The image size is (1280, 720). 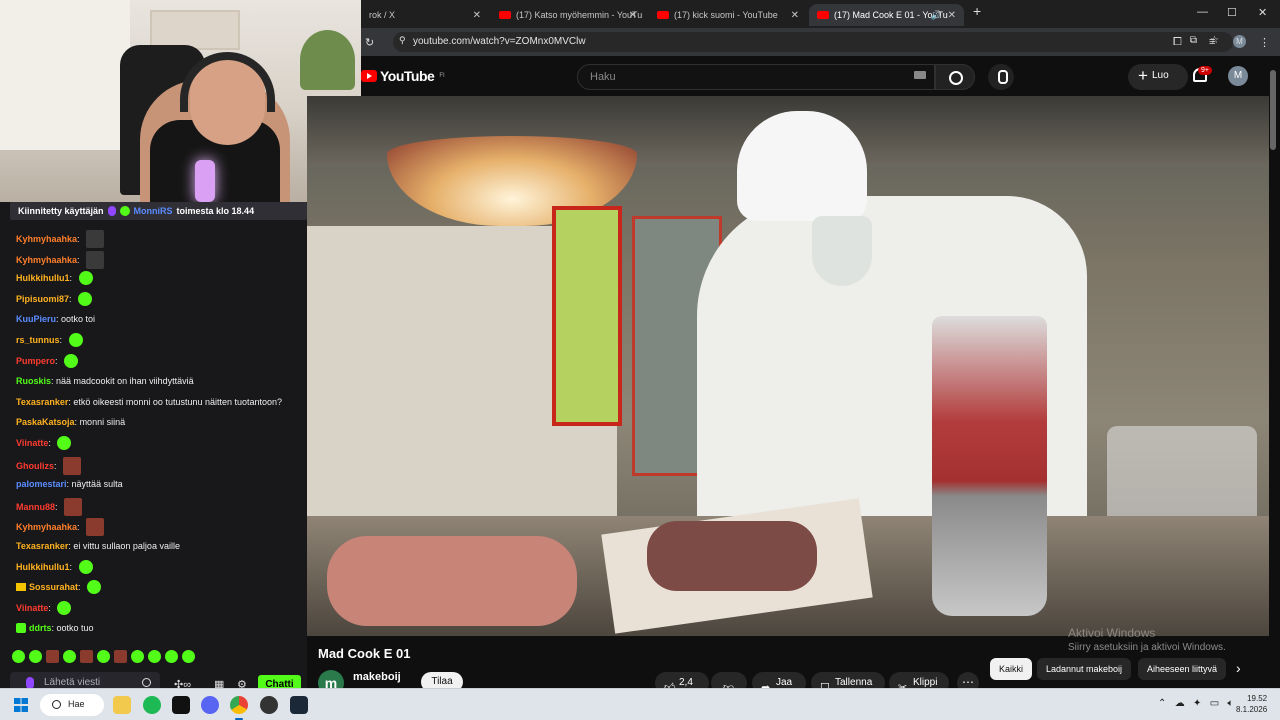 What do you see at coordinates (977, 11) in the screenshot?
I see `new-tab-button: +` at bounding box center [977, 11].